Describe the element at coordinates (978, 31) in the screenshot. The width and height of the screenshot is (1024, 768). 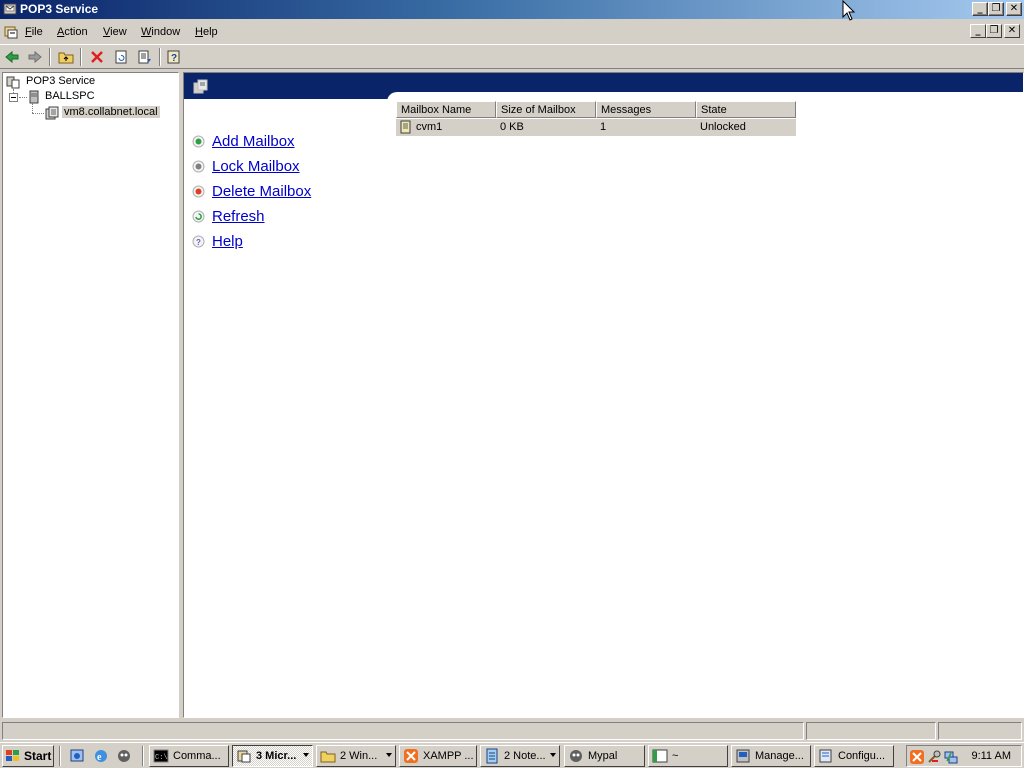
I see `child-minimize-button: _` at that location.